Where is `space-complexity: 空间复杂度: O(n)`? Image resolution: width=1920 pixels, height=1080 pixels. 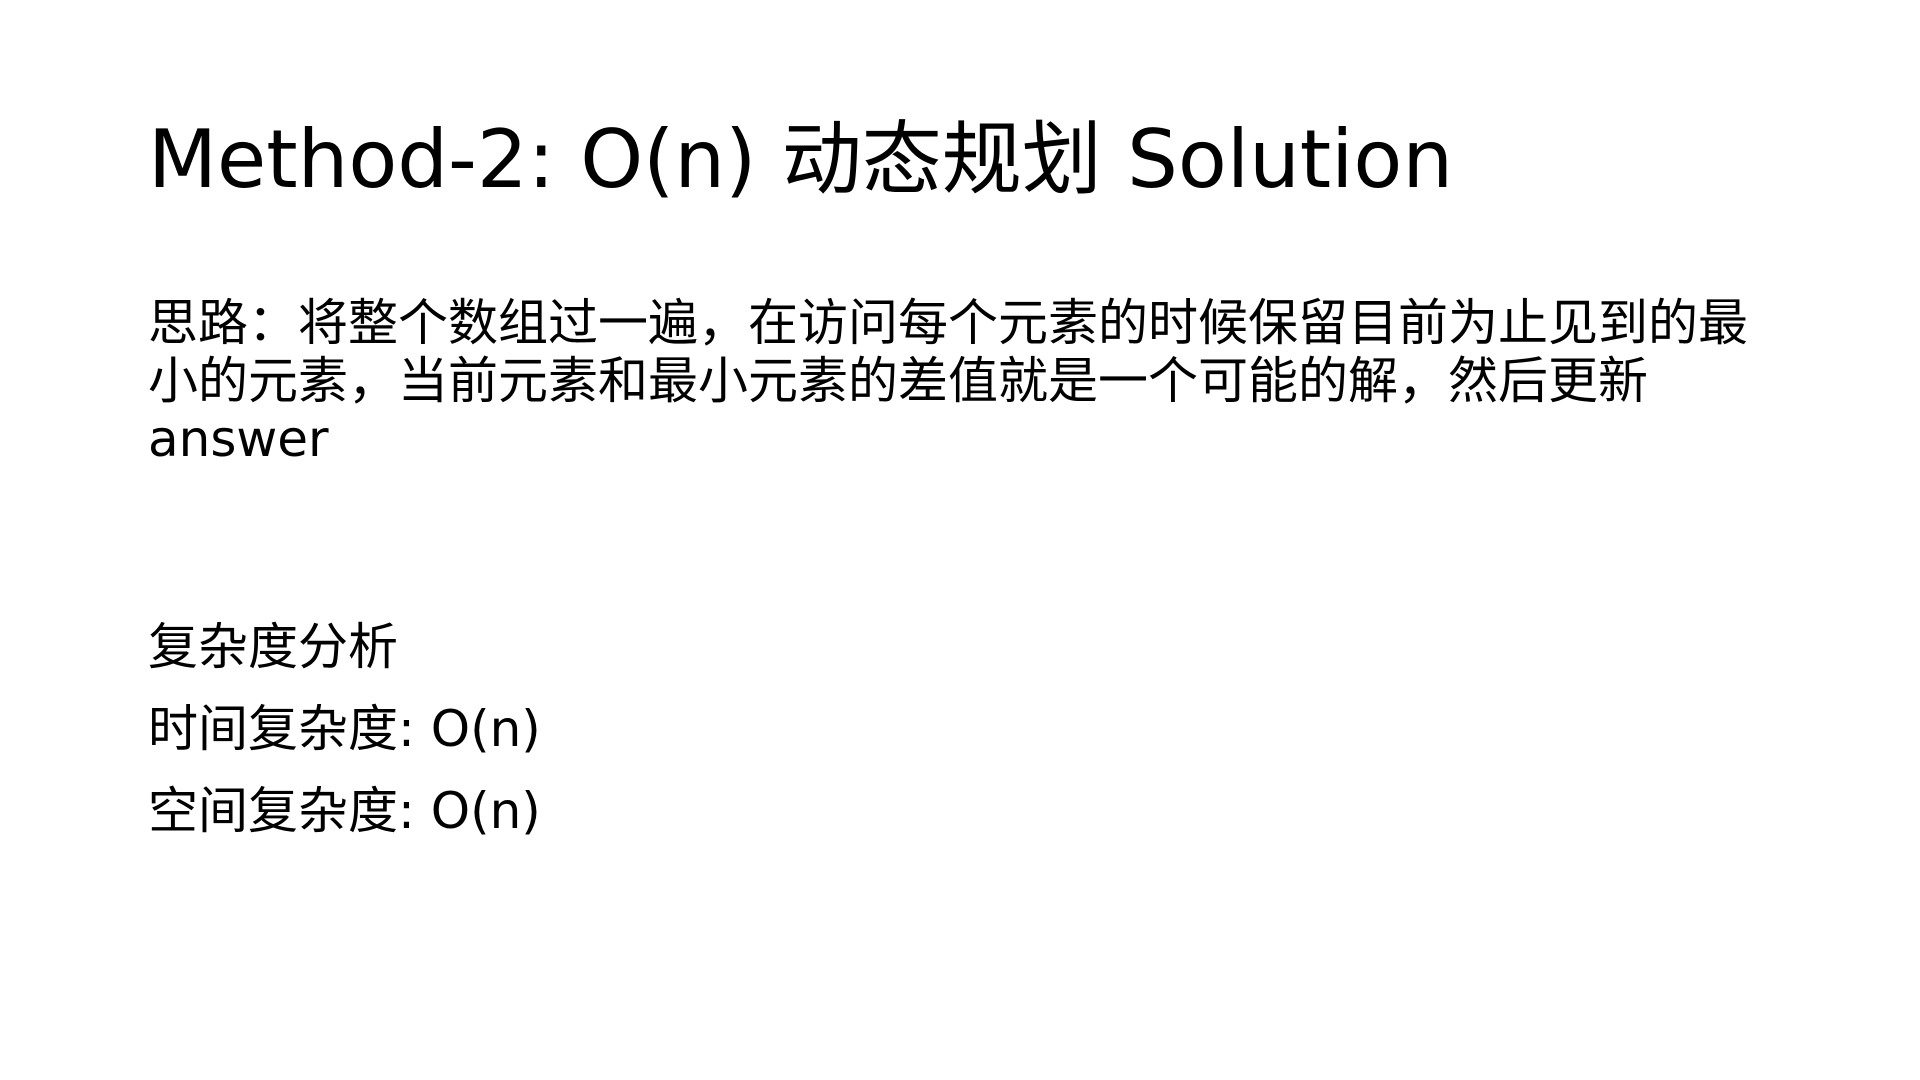
space-complexity: 空间复杂度: O(n) is located at coordinates (344, 811).